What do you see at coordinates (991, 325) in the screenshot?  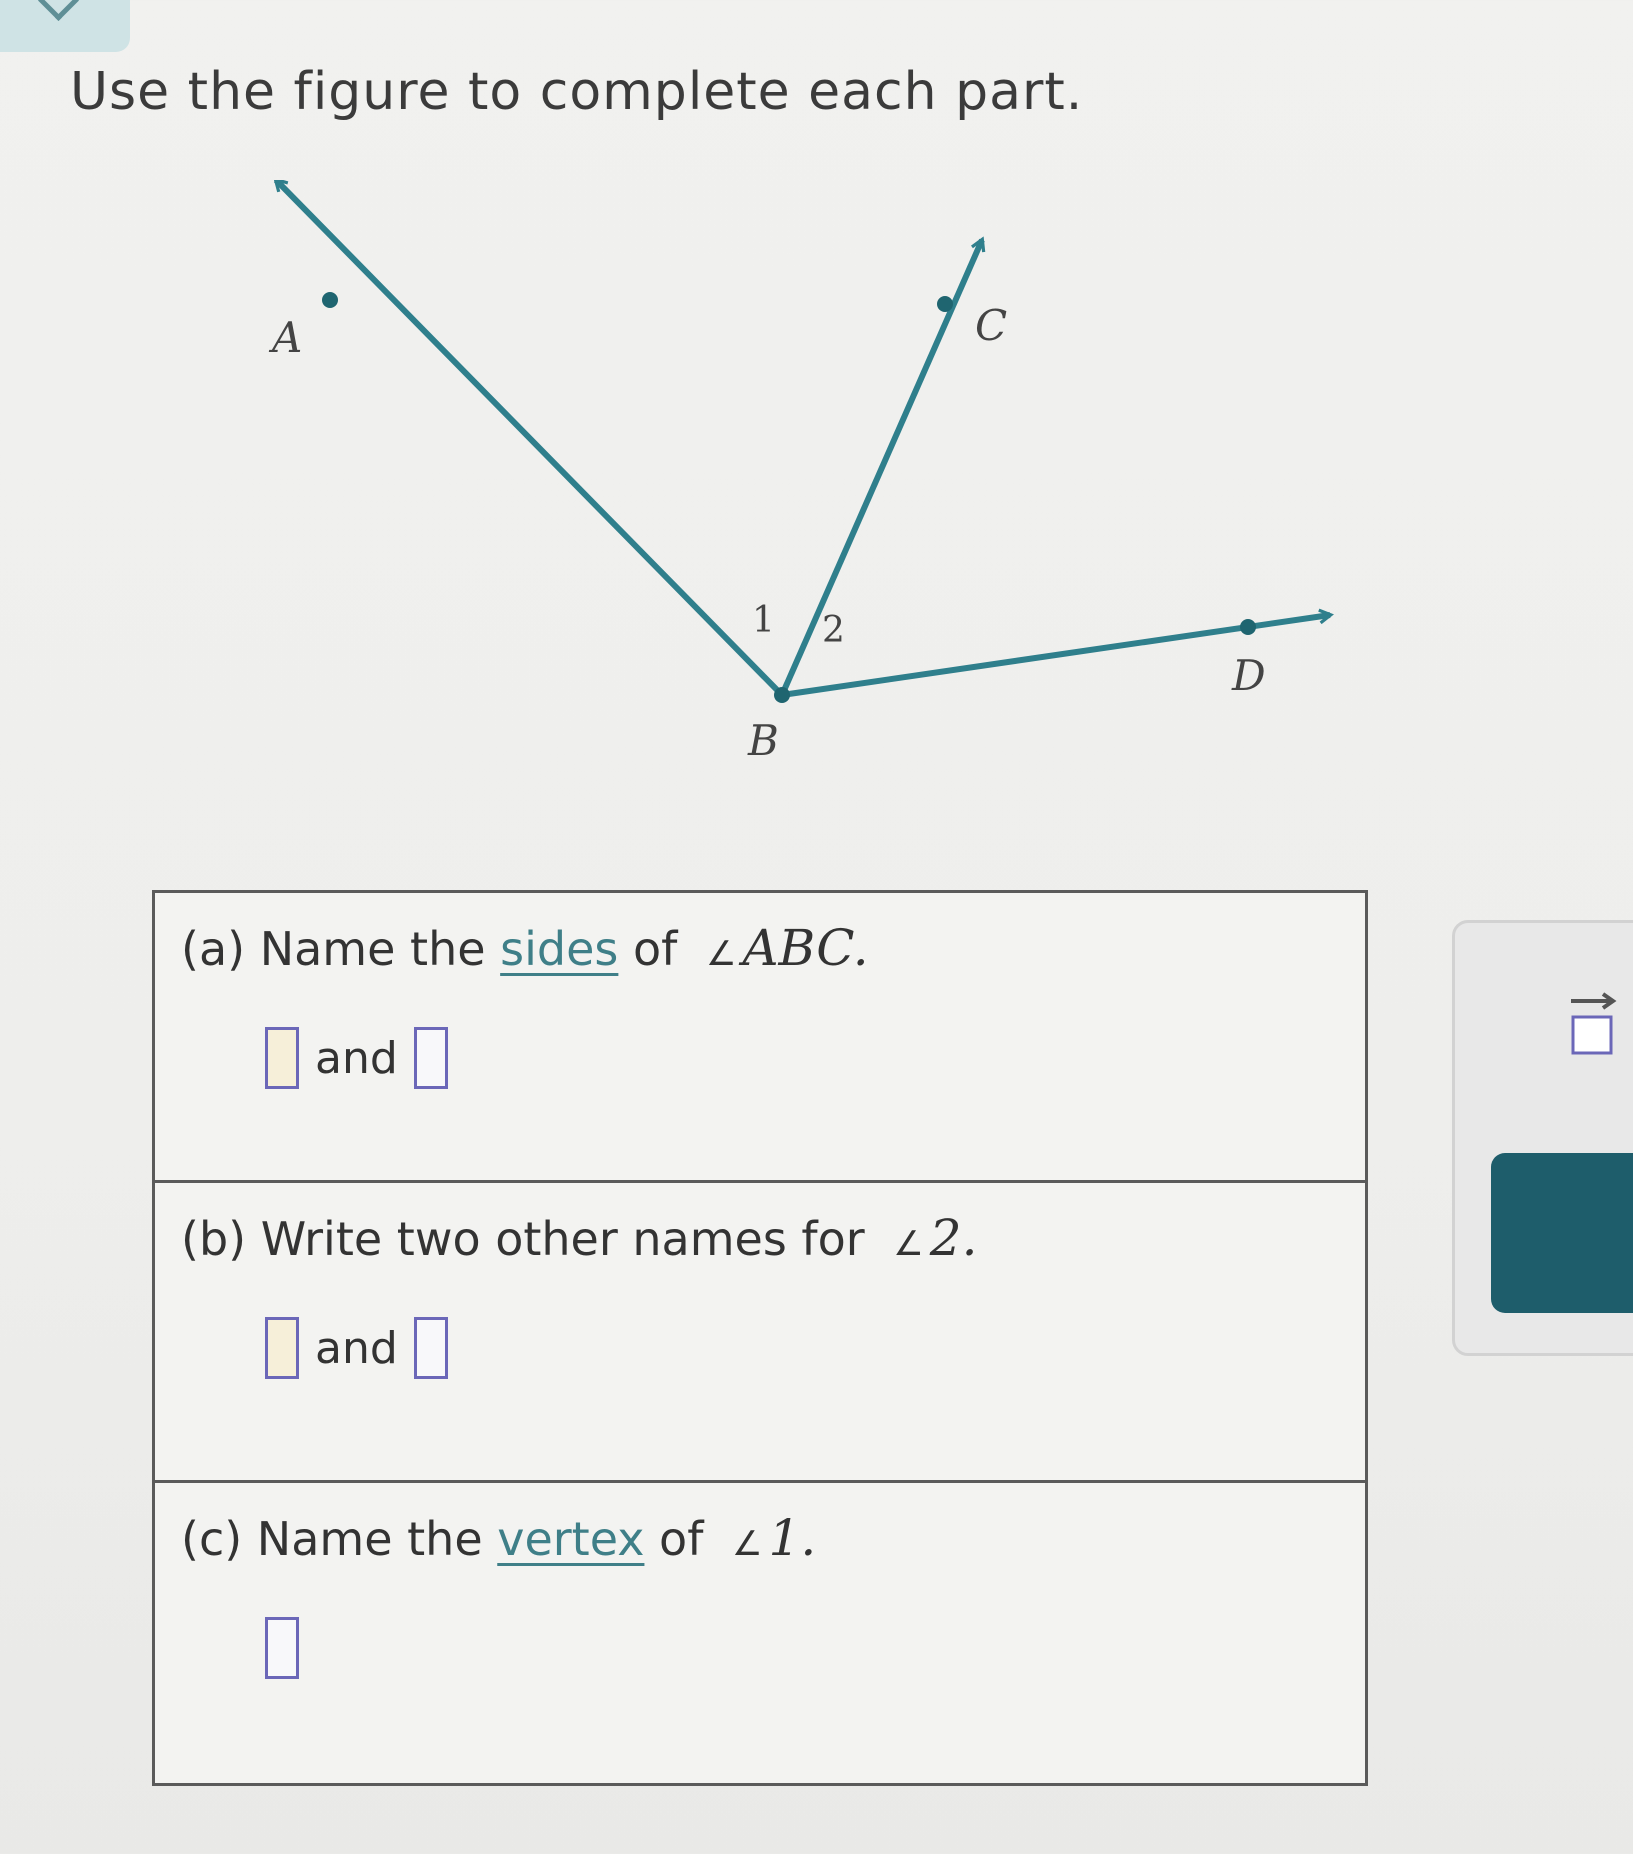 I see `label-c: C` at bounding box center [991, 325].